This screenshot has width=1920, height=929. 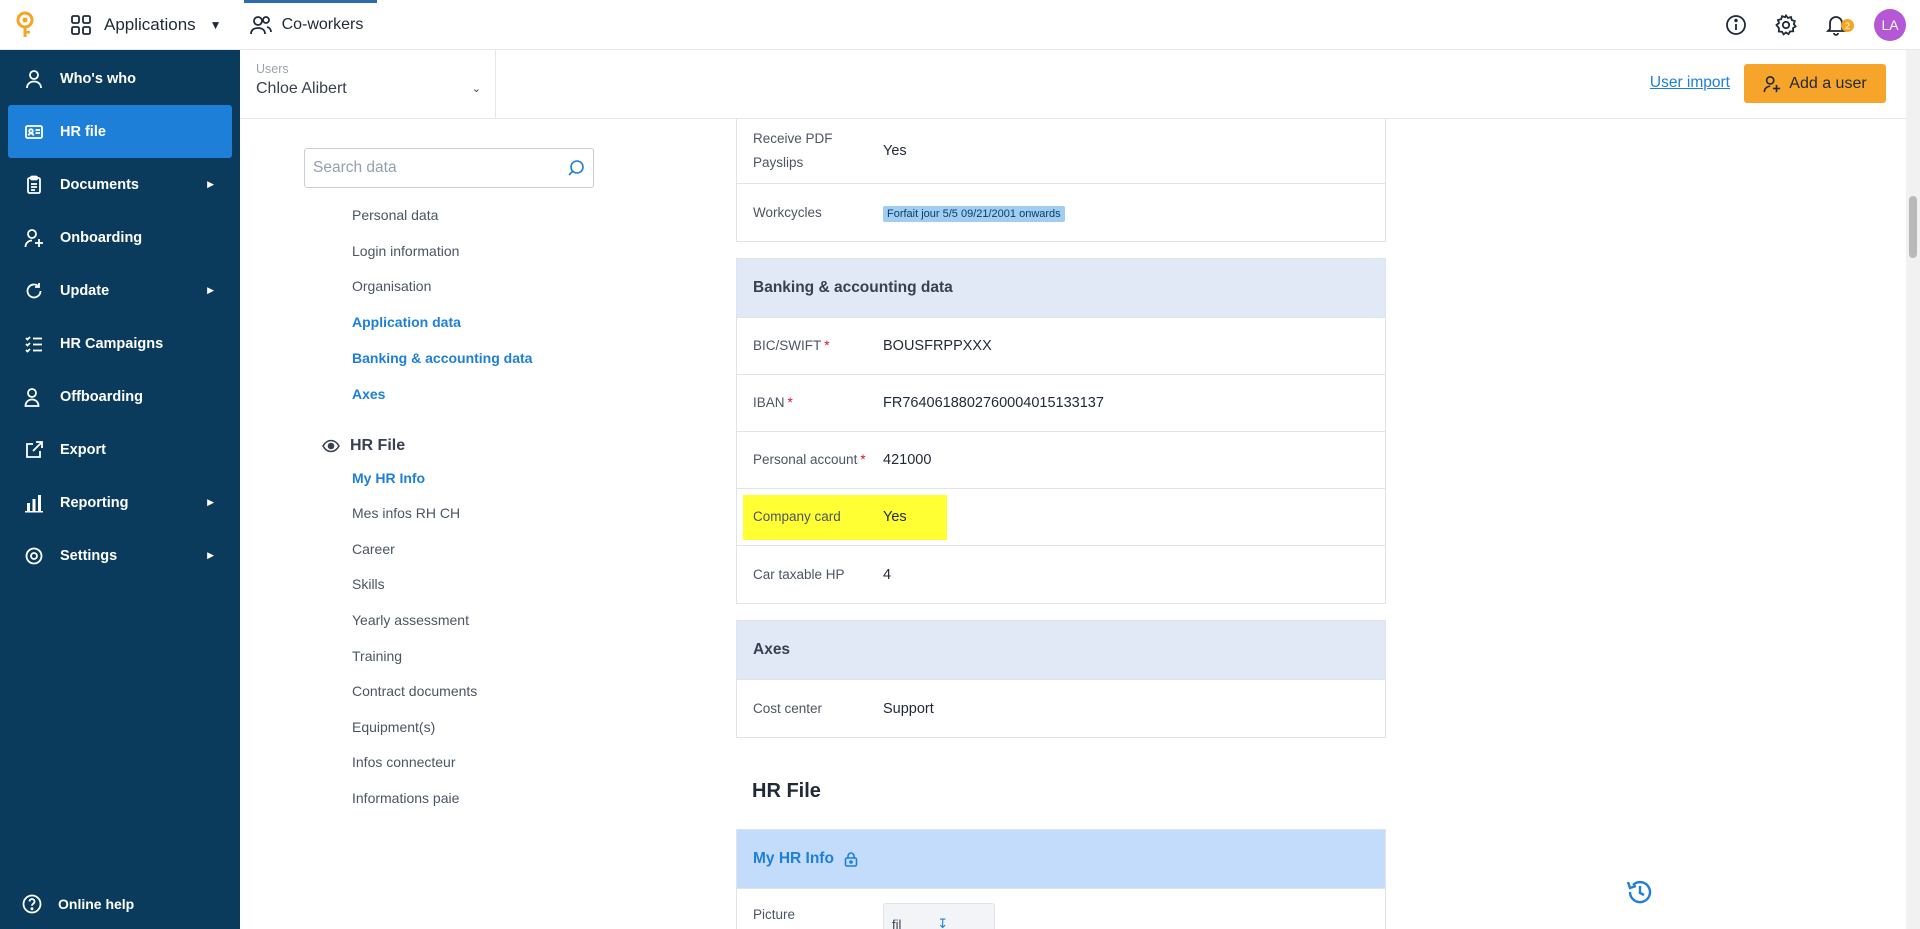 I want to click on sidebar-item-hr-campaigns: HR Campaigns, so click(x=120, y=343).